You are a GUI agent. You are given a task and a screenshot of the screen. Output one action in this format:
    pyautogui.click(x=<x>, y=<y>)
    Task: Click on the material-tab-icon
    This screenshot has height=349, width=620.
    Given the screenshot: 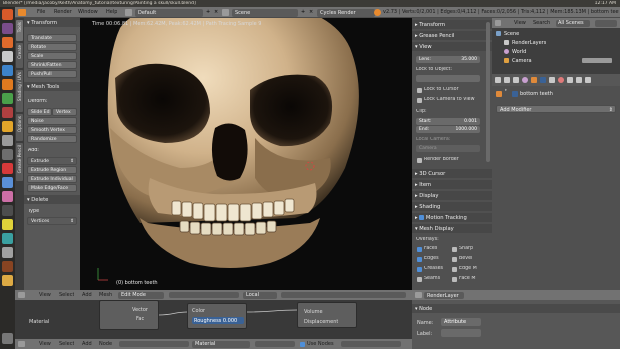 What is the action you would take?
    pyautogui.click(x=561, y=80)
    